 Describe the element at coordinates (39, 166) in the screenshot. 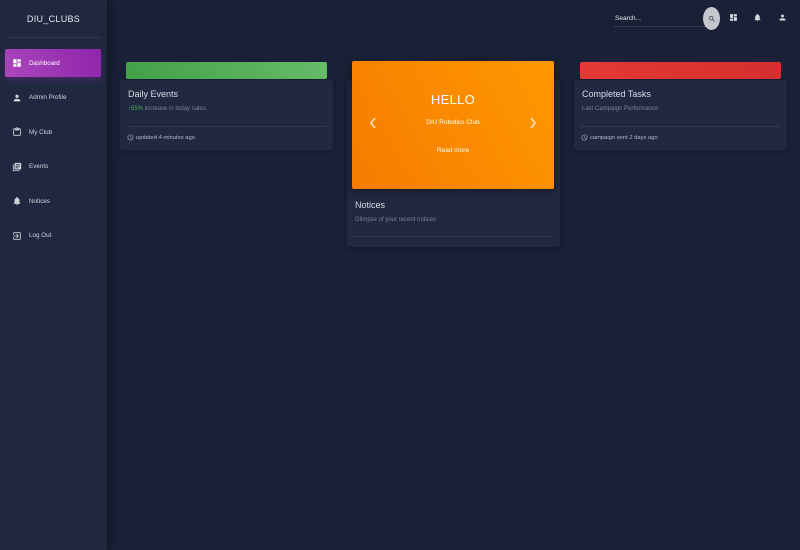

I see `sidebar-item-label: Events` at that location.